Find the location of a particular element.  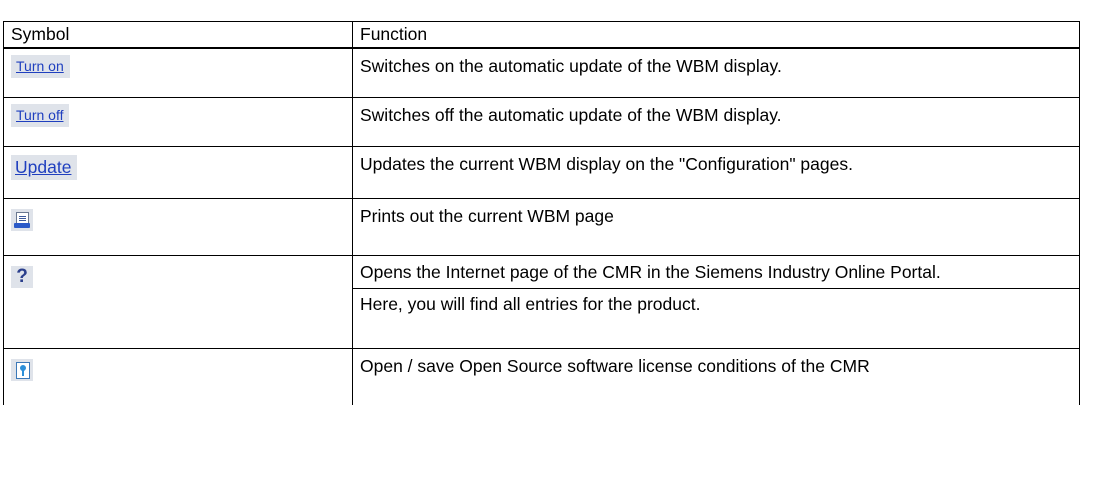

printer-icon is located at coordinates (22, 220).